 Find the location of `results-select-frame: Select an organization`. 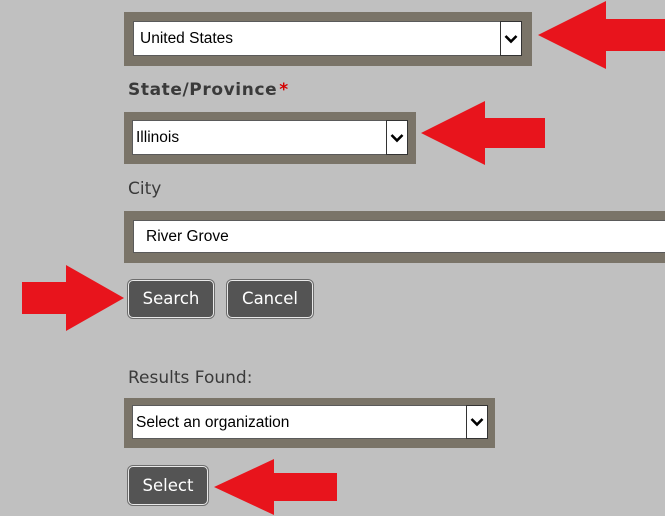

results-select-frame: Select an organization is located at coordinates (309, 423).